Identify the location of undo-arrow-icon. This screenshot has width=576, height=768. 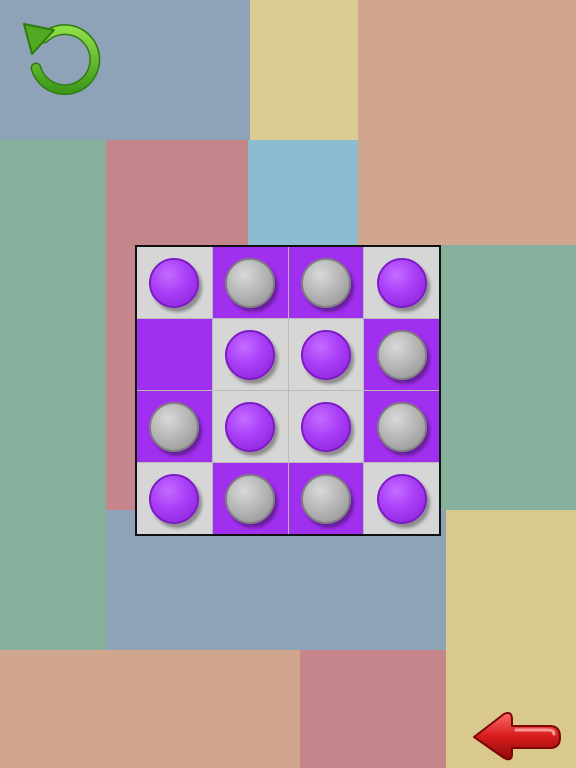
(62, 59).